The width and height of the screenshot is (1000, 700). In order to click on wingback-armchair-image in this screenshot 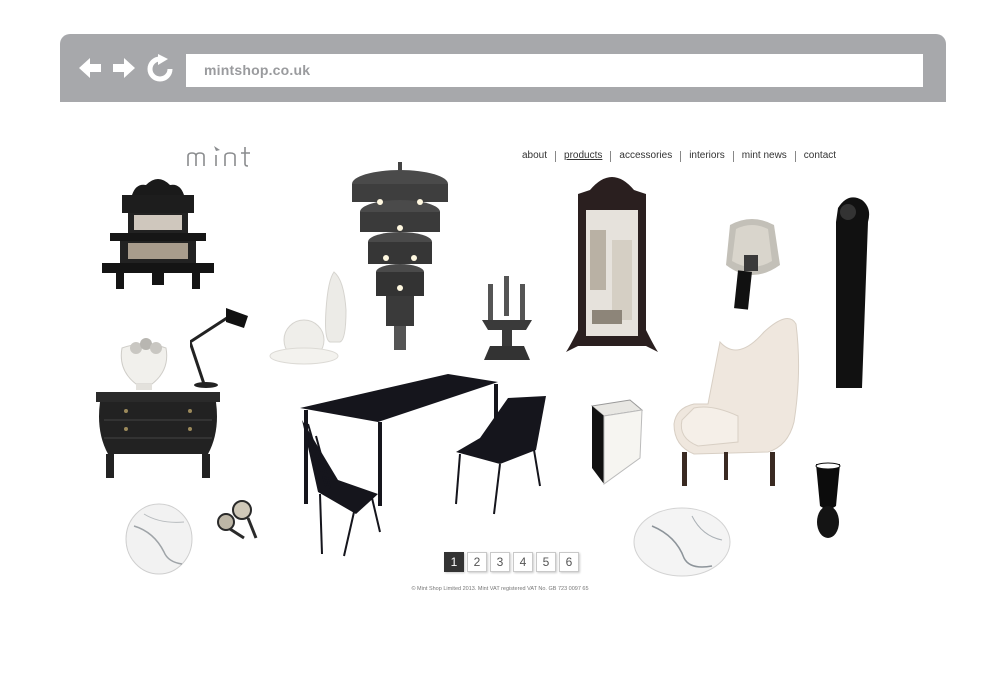, I will do `click(736, 402)`.